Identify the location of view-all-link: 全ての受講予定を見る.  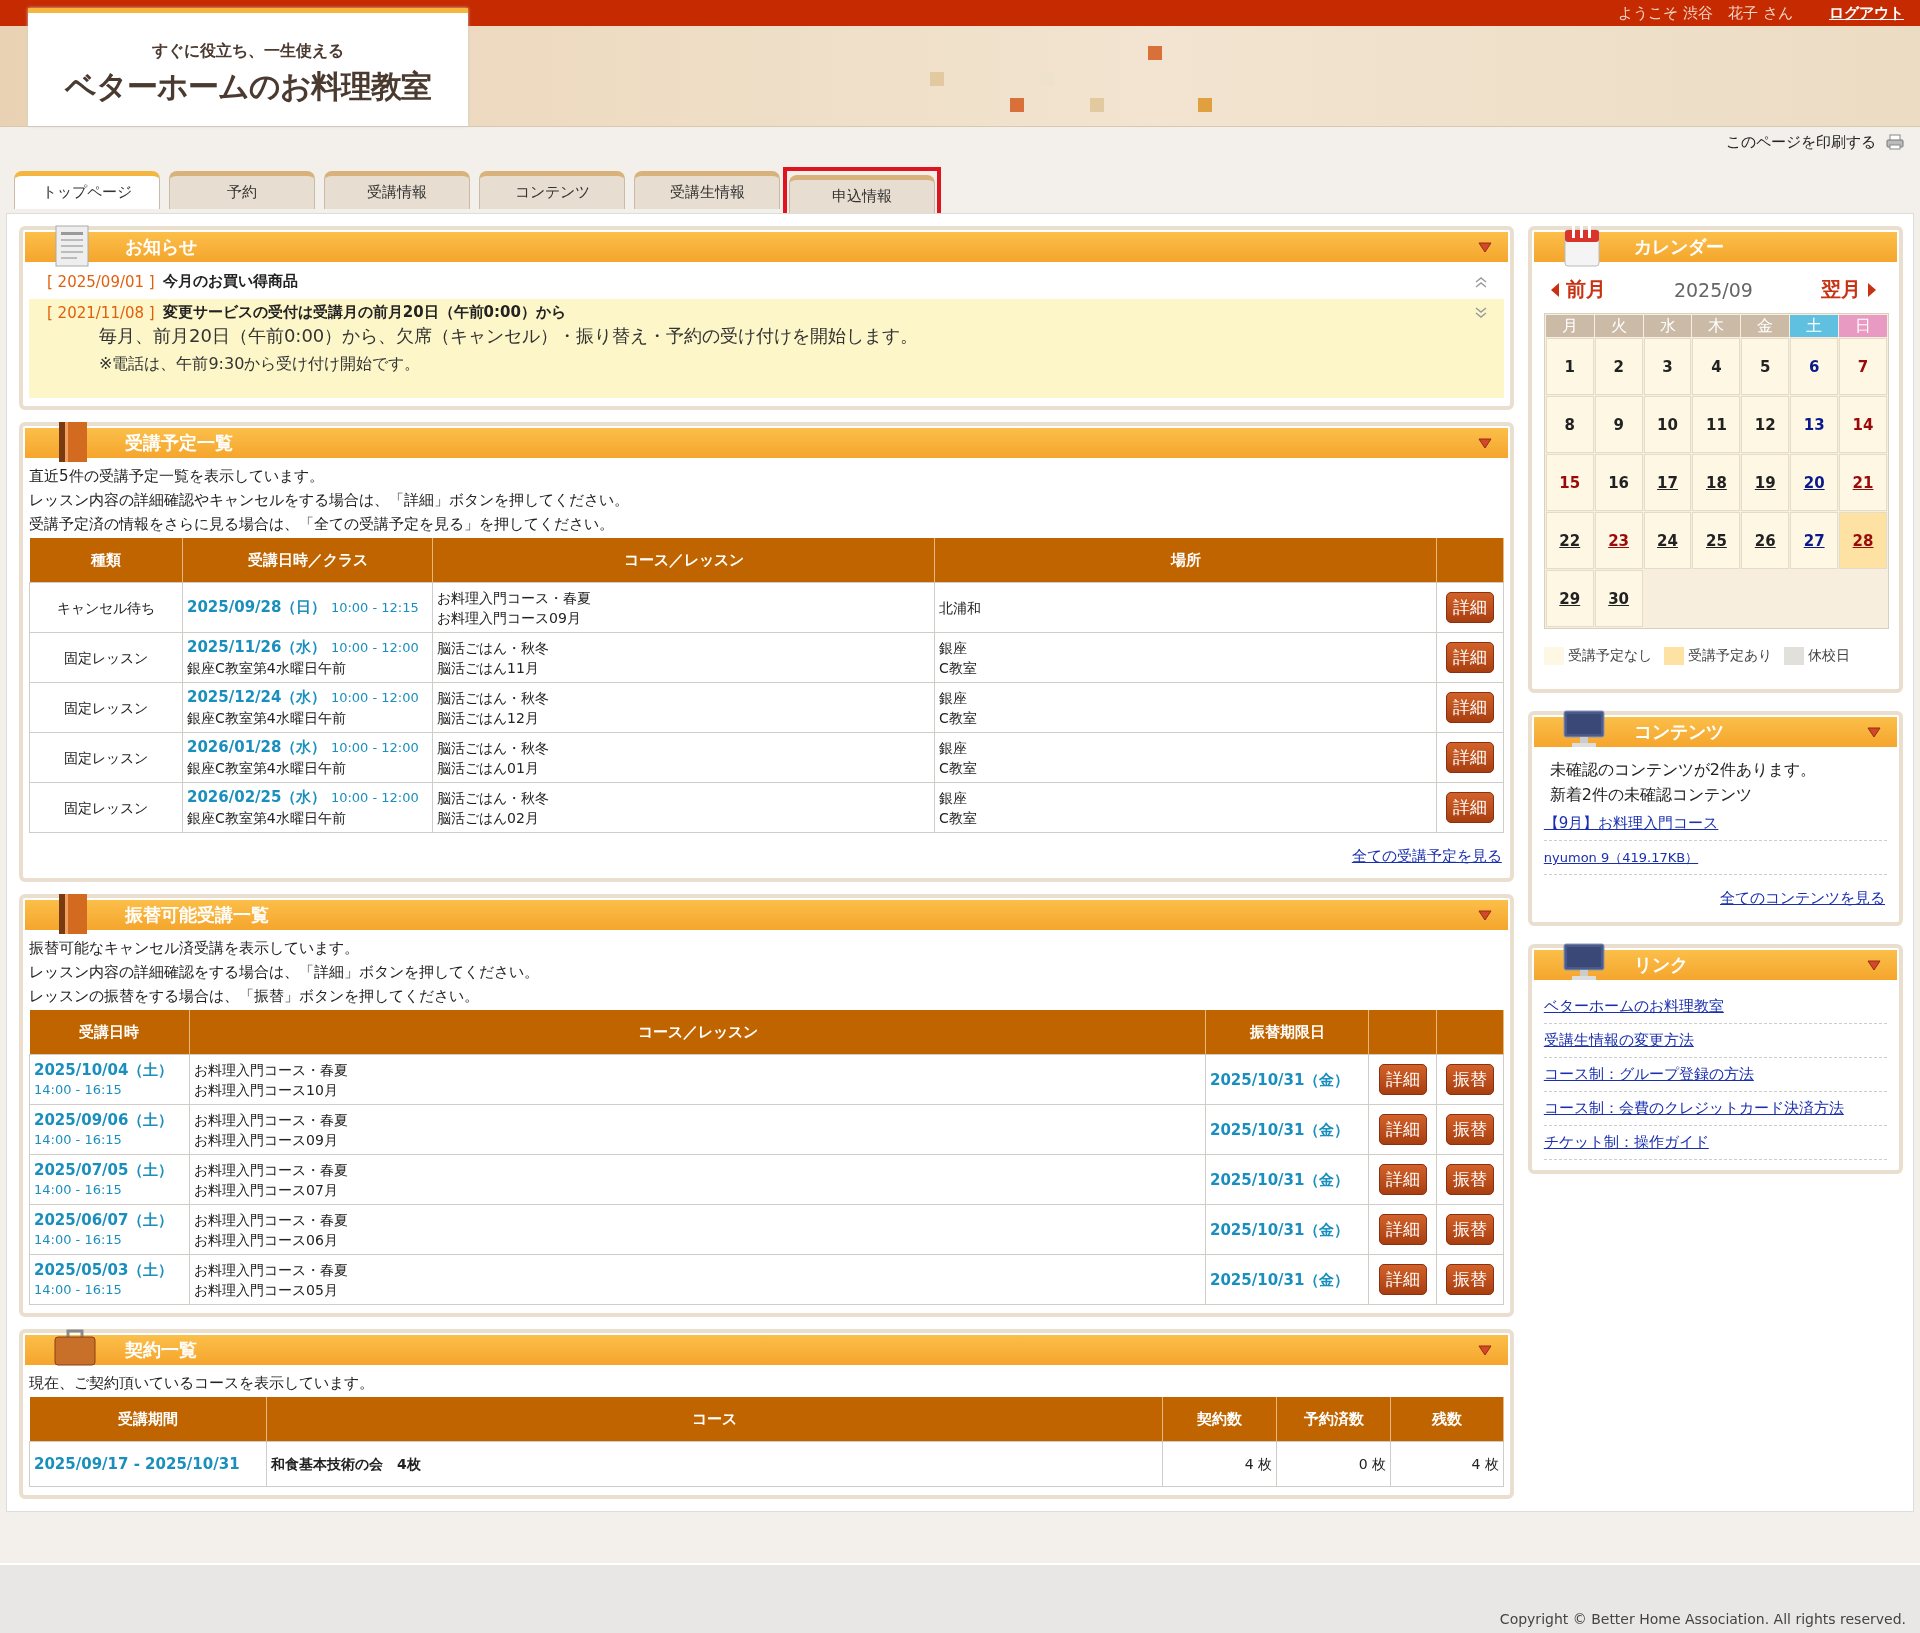
(1426, 856).